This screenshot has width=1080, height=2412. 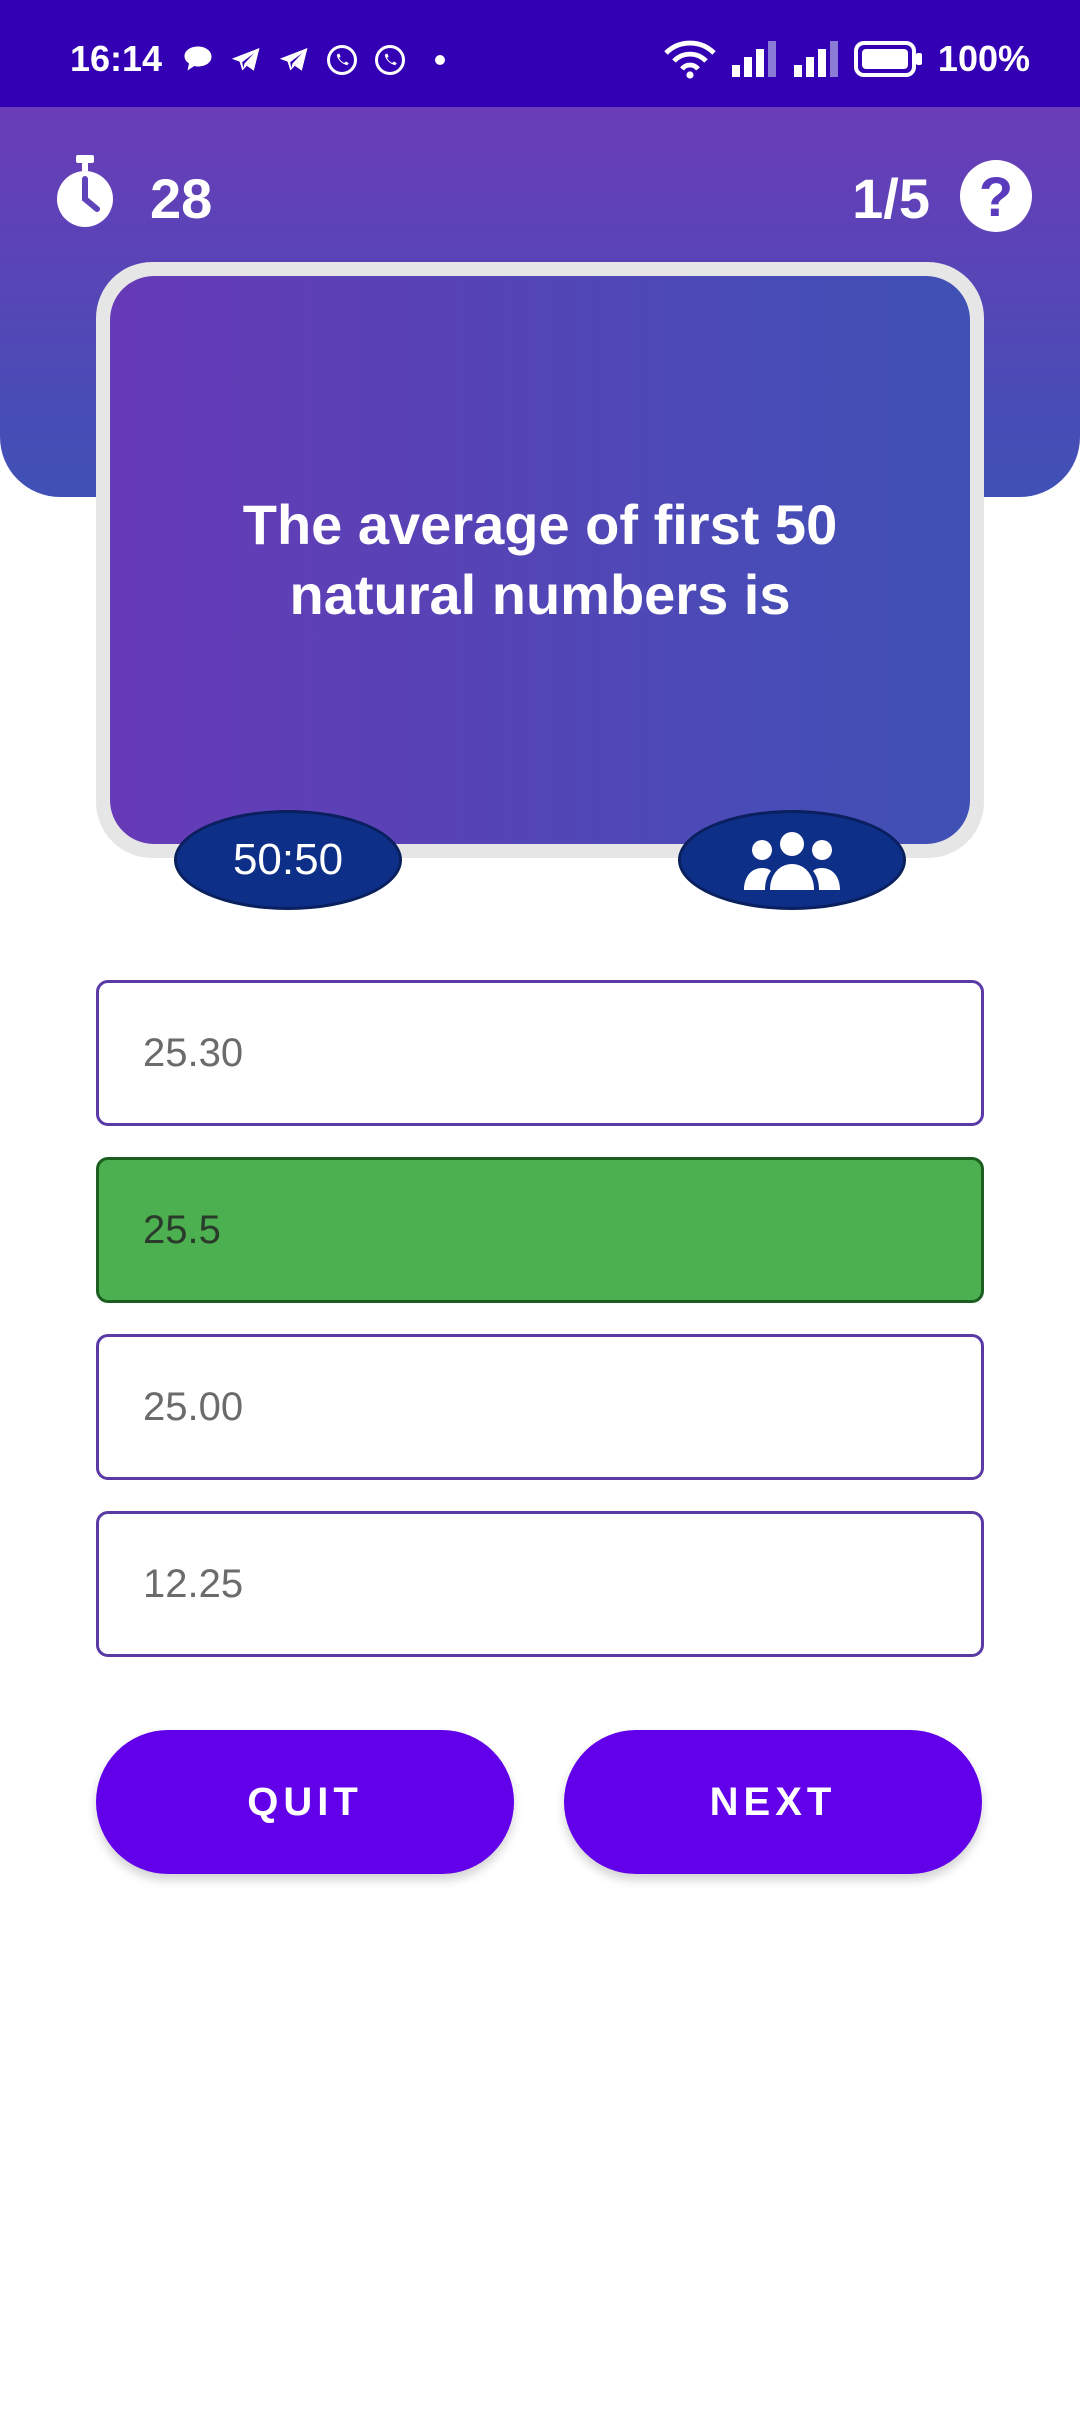 I want to click on option-button-2: 25.5, so click(x=540, y=1230).